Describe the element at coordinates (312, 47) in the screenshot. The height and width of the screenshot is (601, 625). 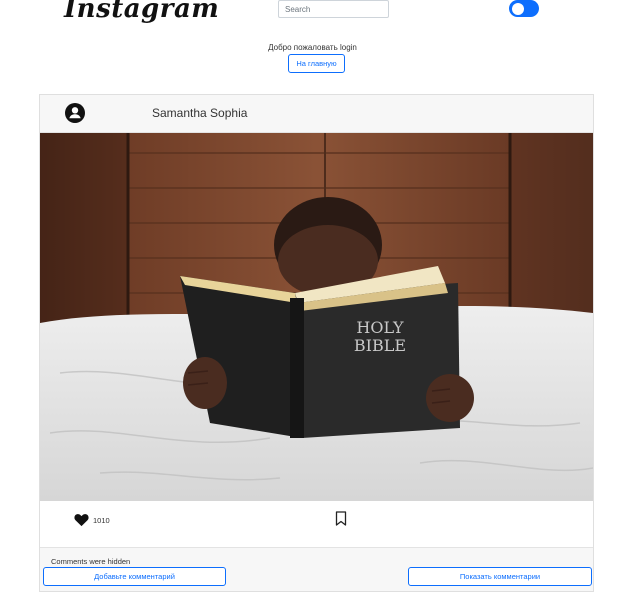
I see `welcome-text: Добро пожаловать login` at that location.